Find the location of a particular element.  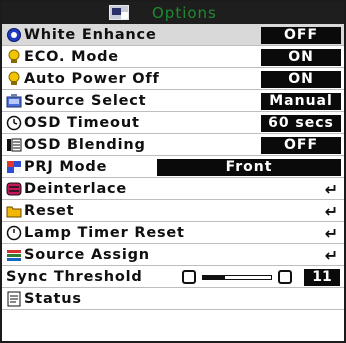

row-osd-timeout: OSD Timeout 60 secs is located at coordinates (173, 123).